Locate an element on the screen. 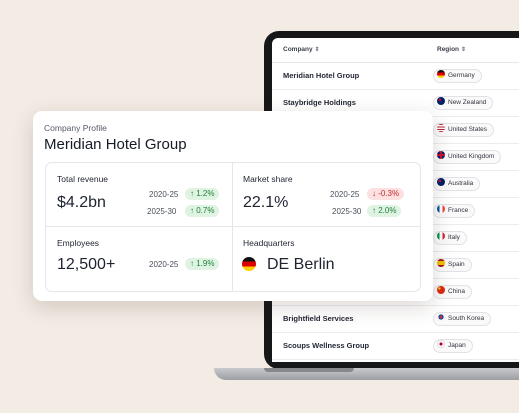 This screenshot has width=519, height=413. column-header-region-label: Region is located at coordinates (448, 49).